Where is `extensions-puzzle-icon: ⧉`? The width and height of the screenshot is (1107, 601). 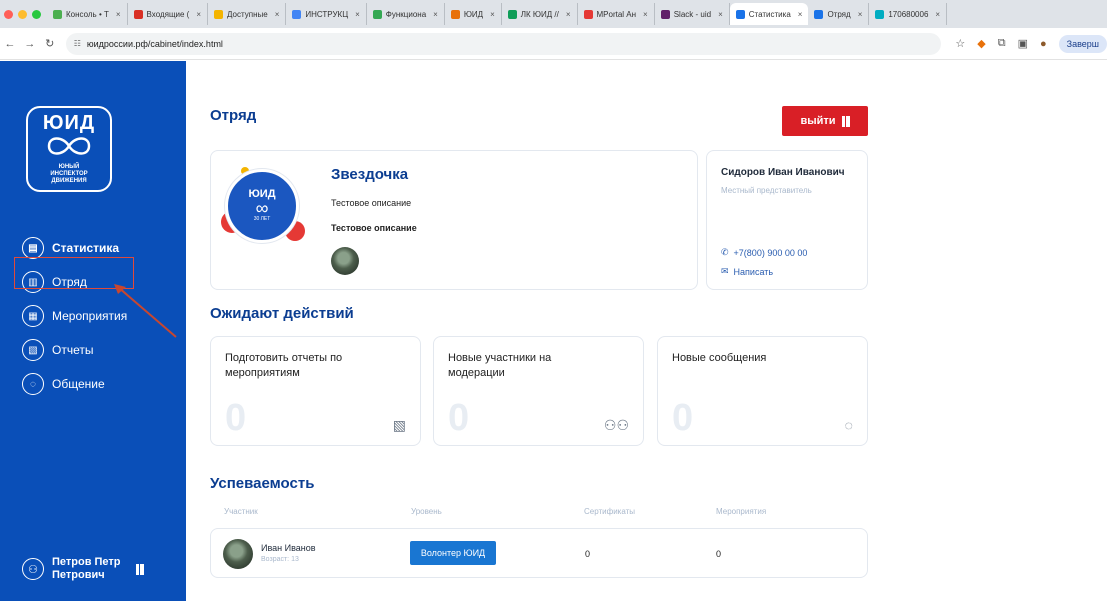 extensions-puzzle-icon: ⧉ is located at coordinates (1002, 43).